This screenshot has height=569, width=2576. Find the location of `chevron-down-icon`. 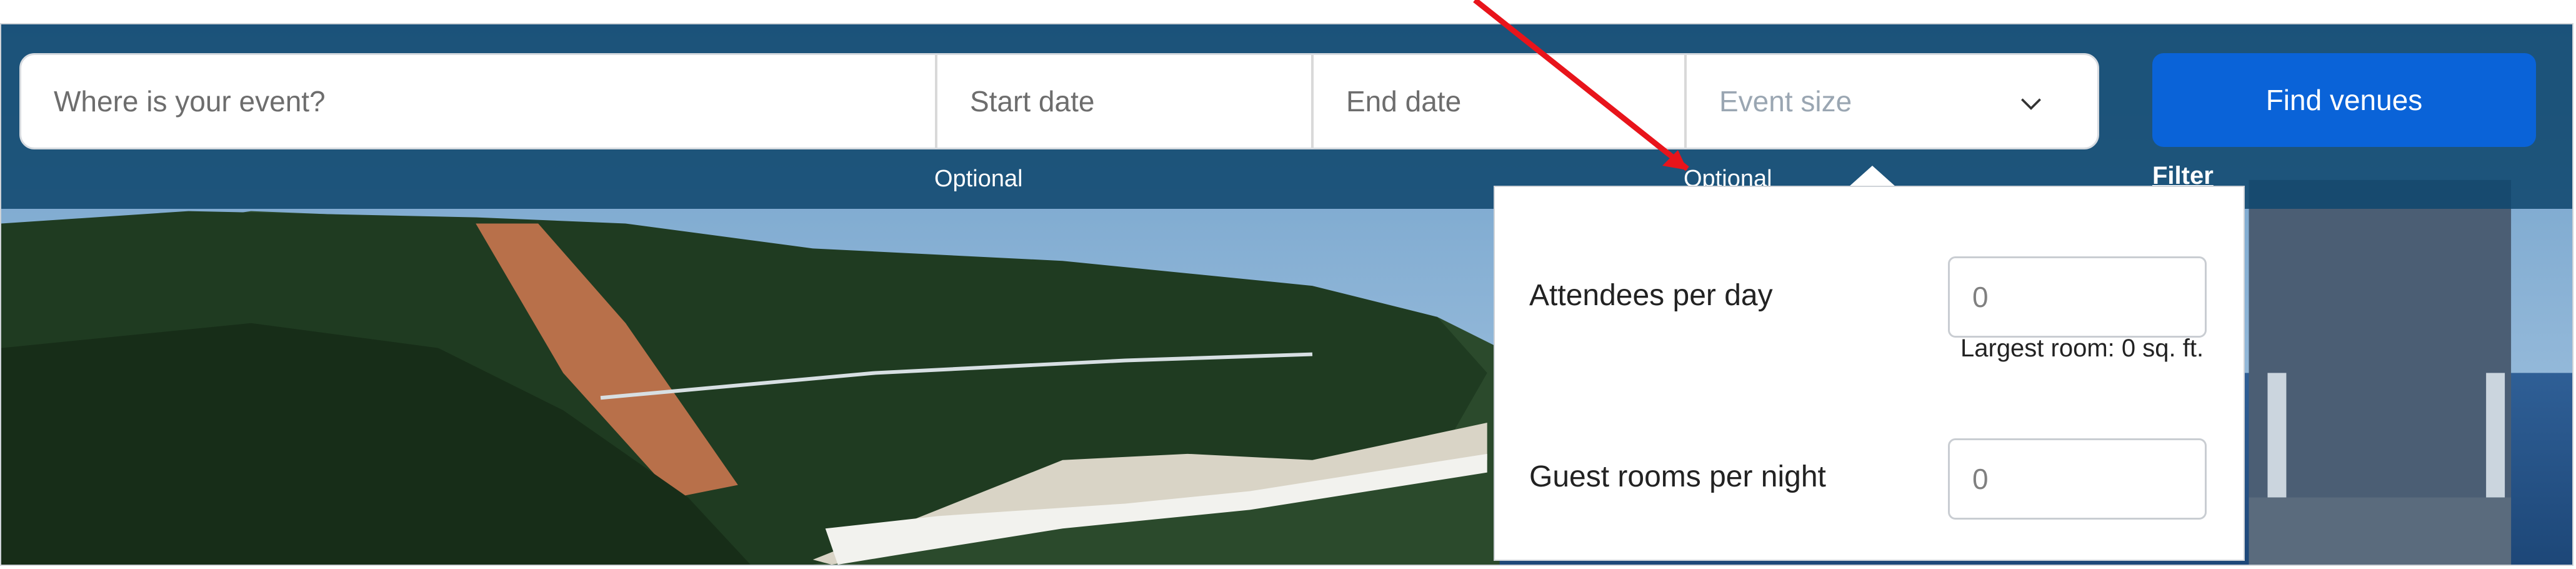

chevron-down-icon is located at coordinates (2031, 104).